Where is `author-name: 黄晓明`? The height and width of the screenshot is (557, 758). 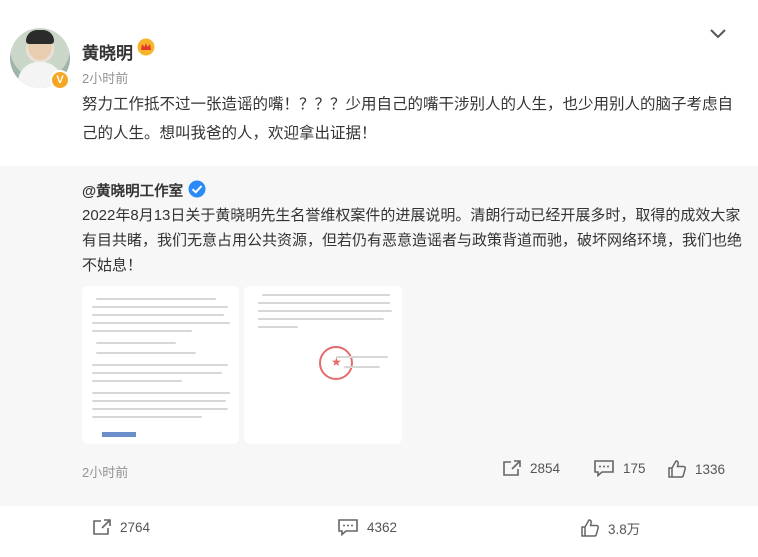 author-name: 黄晓明 is located at coordinates (107, 51).